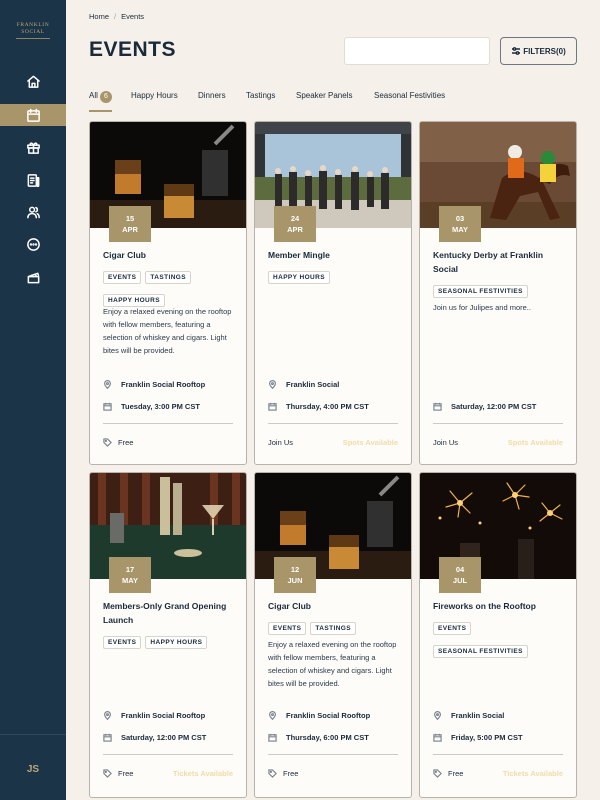 The image size is (600, 800). What do you see at coordinates (33, 400) in the screenshot?
I see `sidebar: FRANKLIN SOCIAL JS` at bounding box center [33, 400].